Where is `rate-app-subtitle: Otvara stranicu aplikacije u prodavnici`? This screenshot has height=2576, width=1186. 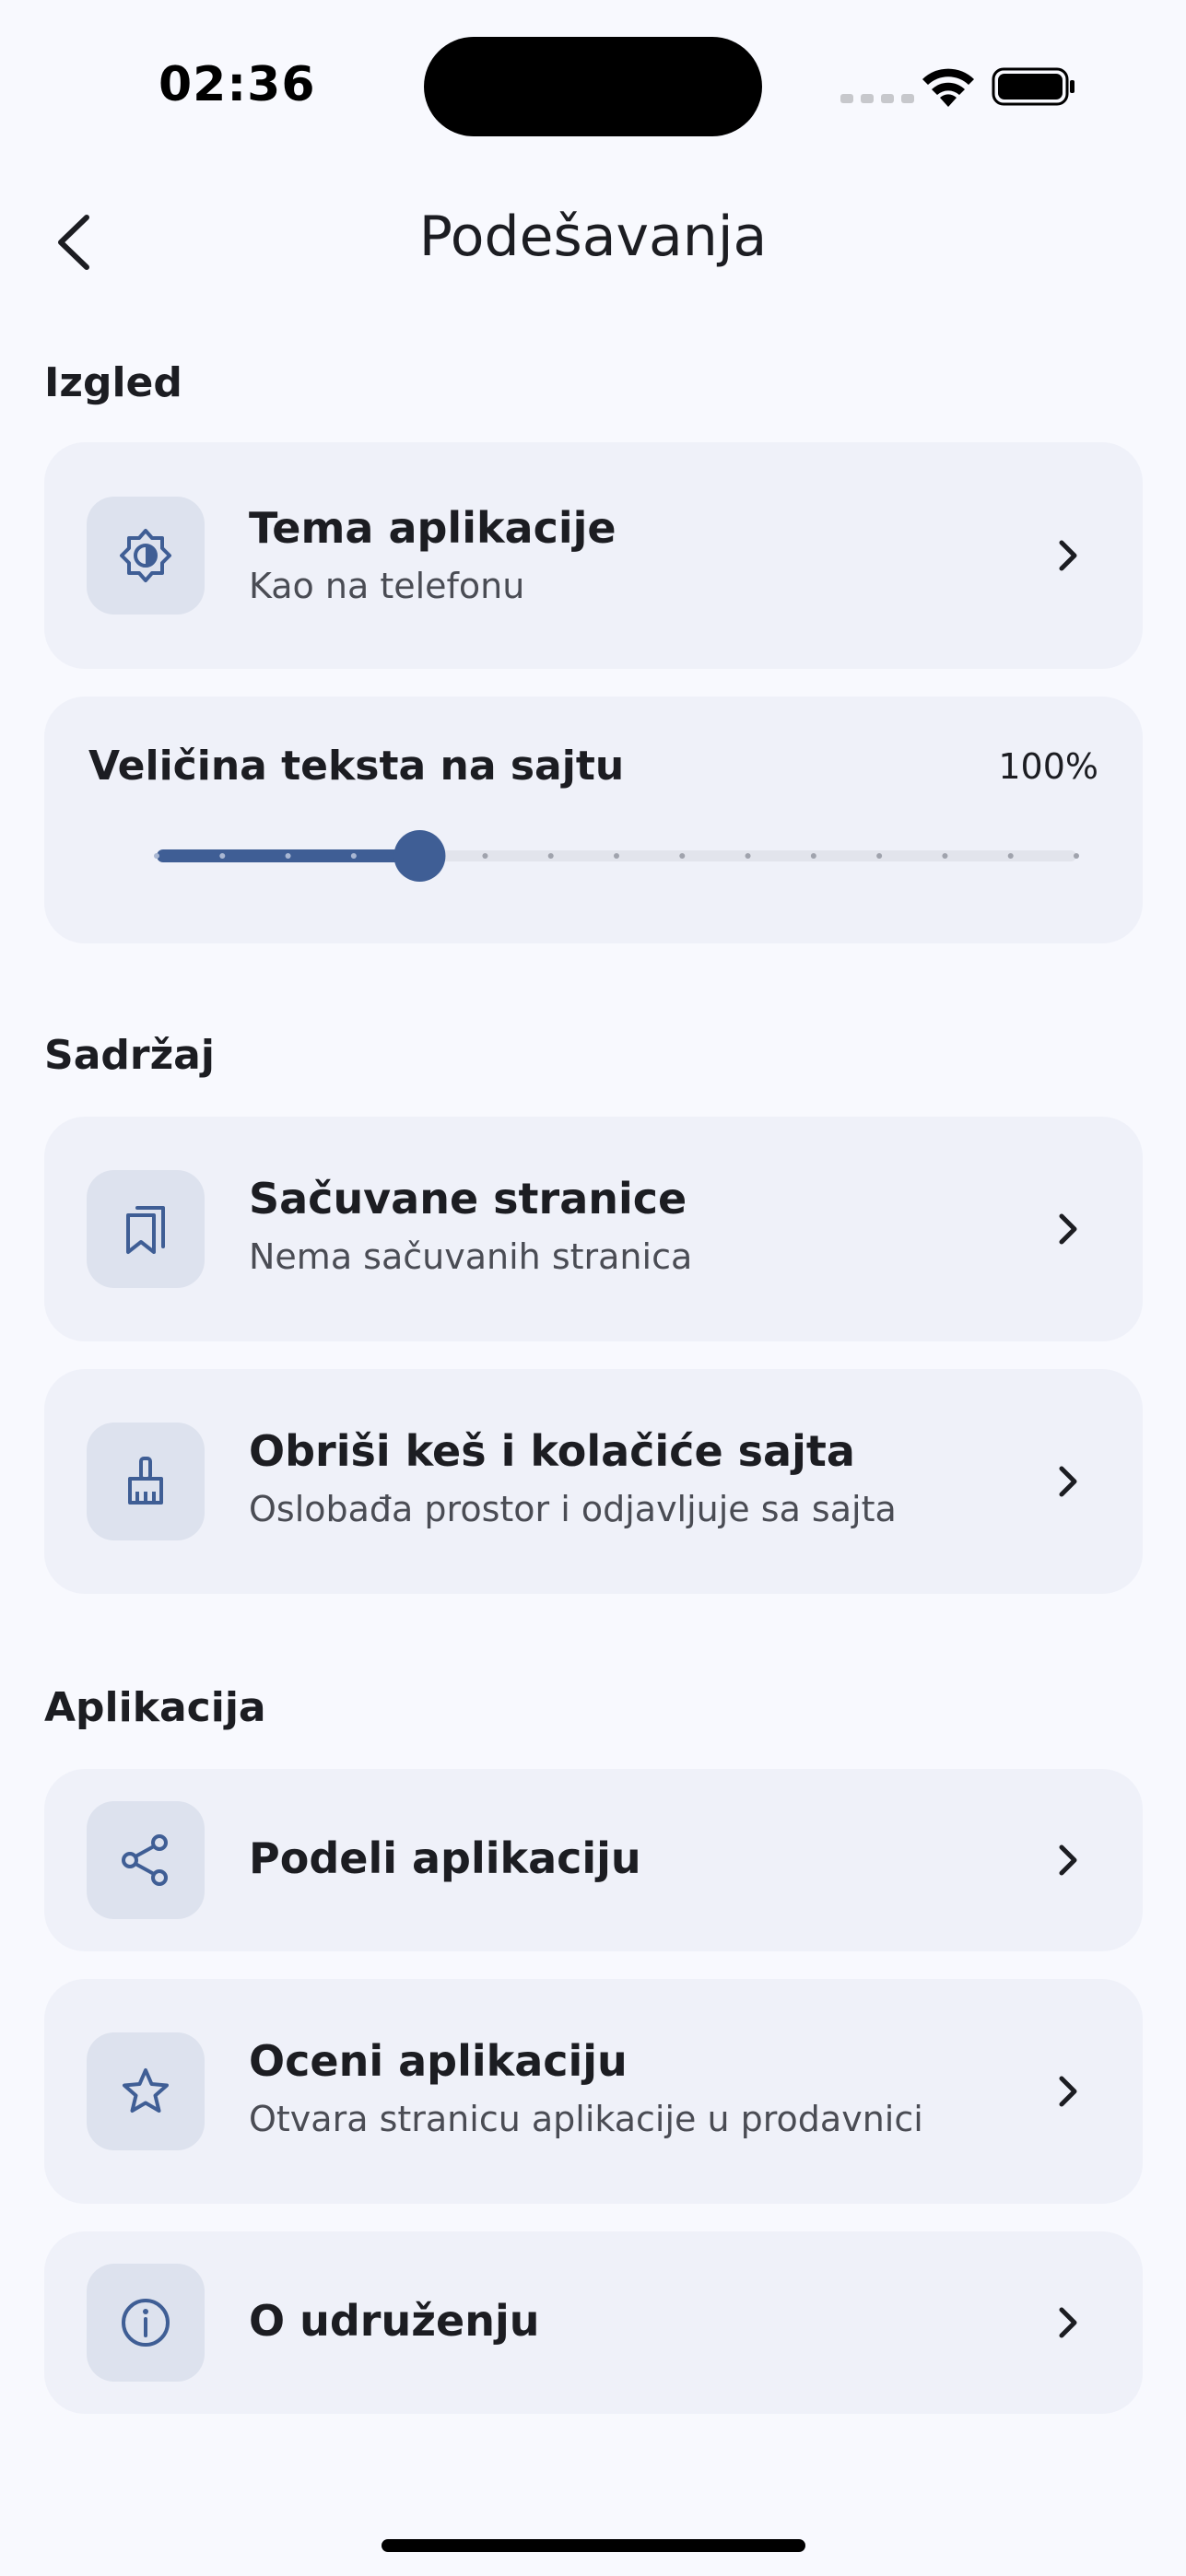
rate-app-subtitle: Otvara stranicu aplikacije u prodavnici is located at coordinates (586, 2119).